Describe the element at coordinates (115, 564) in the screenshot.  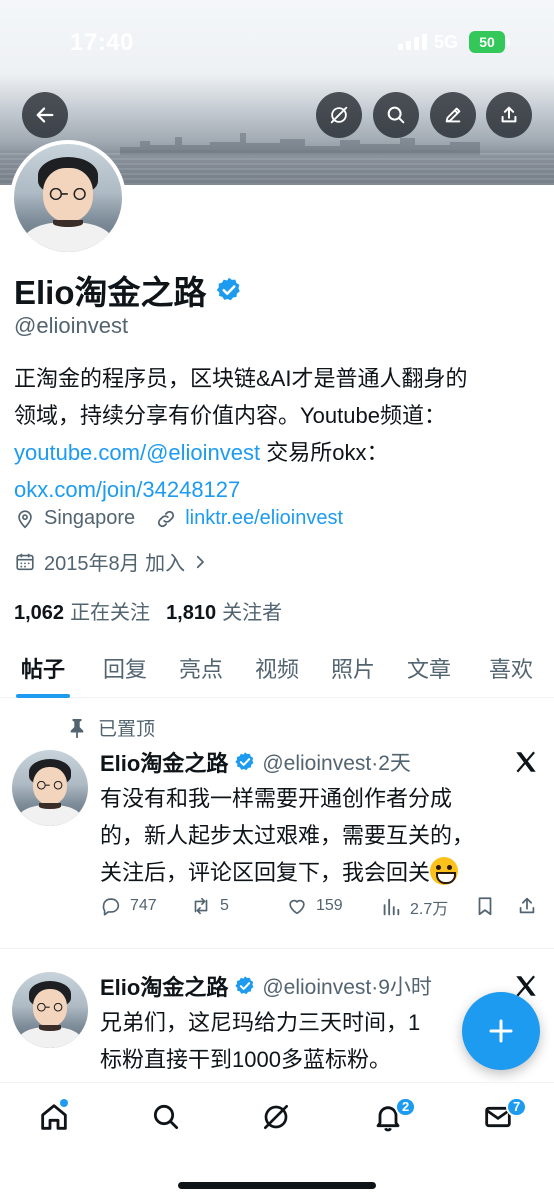
I see `joined-date: 2015年8月 加入` at that location.